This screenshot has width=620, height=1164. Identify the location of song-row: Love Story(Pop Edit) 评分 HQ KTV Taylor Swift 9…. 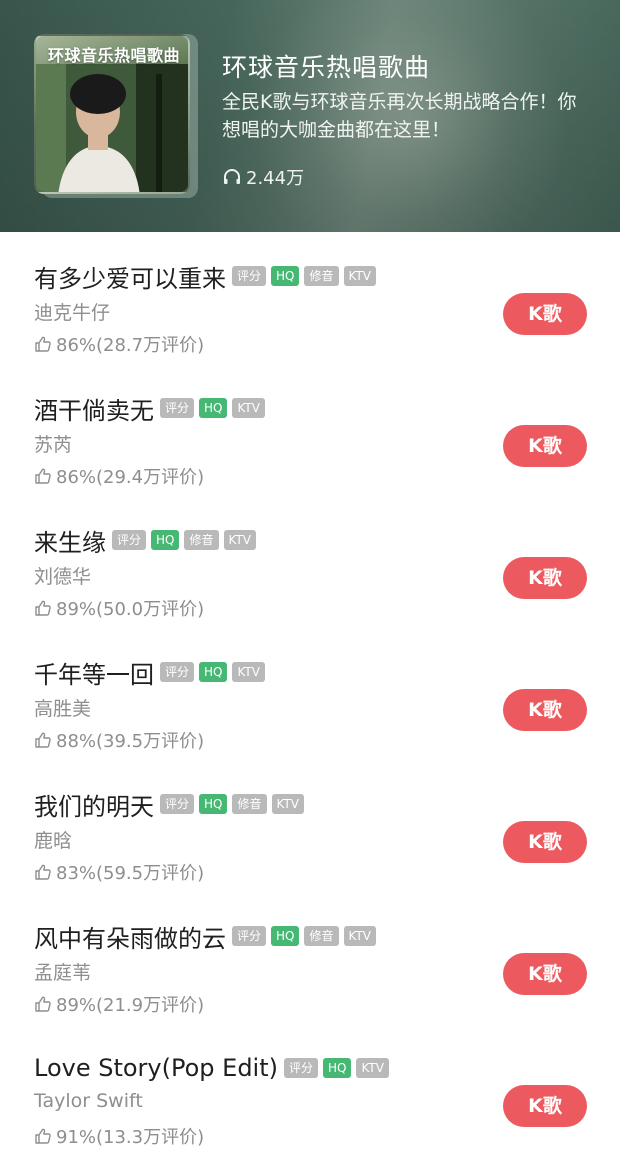
(310, 1090).